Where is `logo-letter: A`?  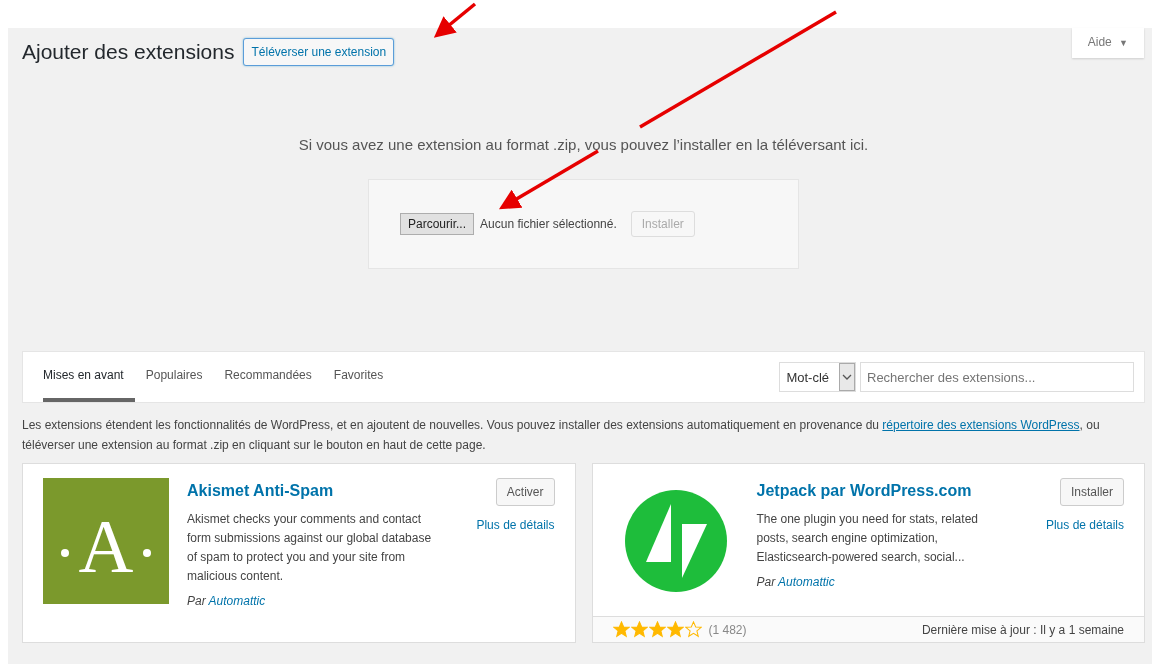 logo-letter: A is located at coordinates (106, 546).